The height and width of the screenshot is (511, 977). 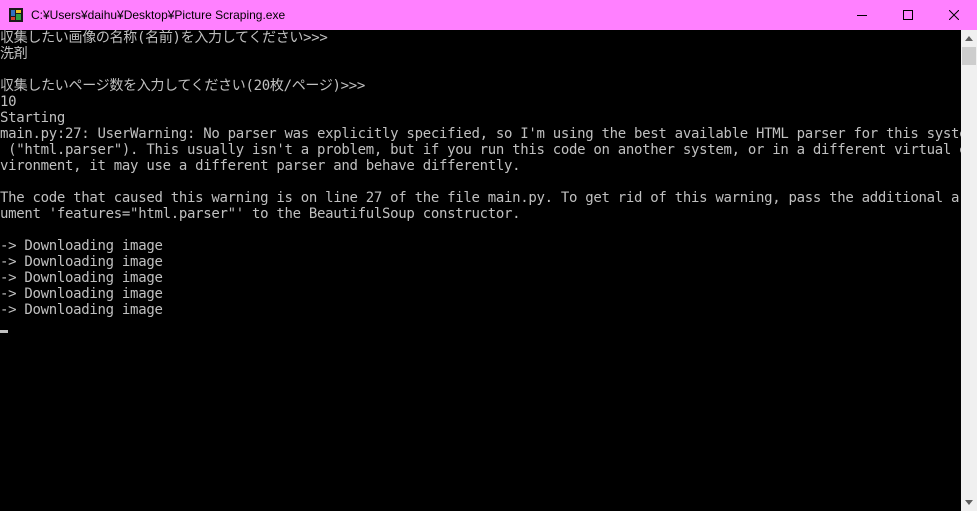 I want to click on console-line: 10, so click(x=8, y=102).